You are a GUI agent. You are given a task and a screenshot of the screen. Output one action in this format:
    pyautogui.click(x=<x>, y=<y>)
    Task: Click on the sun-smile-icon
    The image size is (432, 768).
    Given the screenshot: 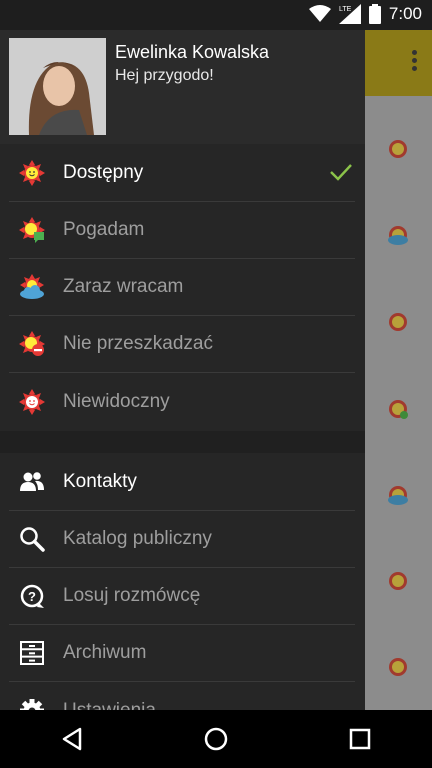 What is the action you would take?
    pyautogui.click(x=32, y=173)
    